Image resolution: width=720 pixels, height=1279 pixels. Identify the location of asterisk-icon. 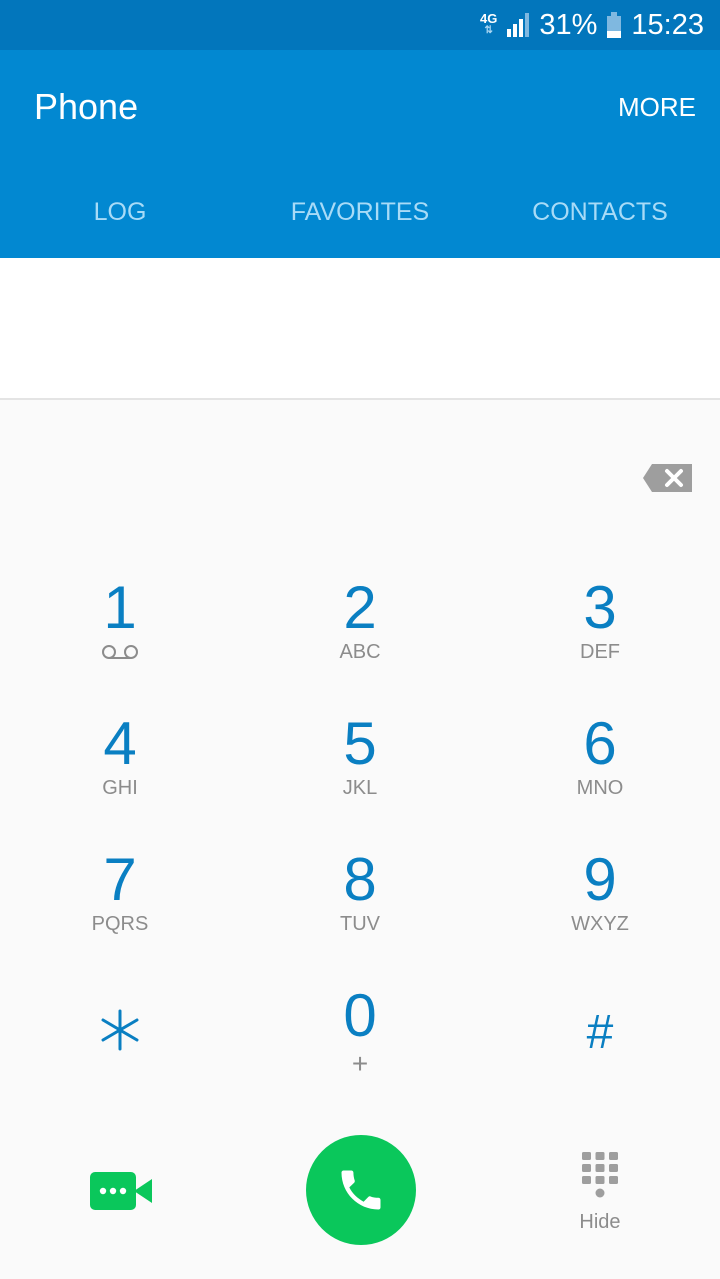
(120, 1030).